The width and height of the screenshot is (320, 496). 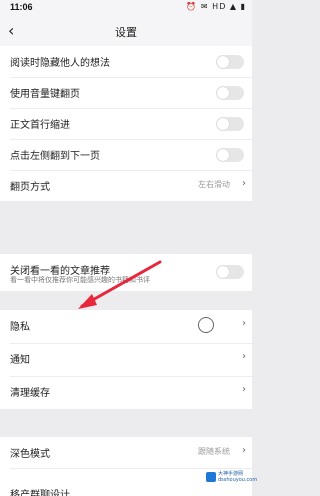 I want to click on setting-row-close-recommend: 关闭看一看的文章推荐 看一看中将仅推荐你可能感兴趣的书籍和书评, so click(x=126, y=272).